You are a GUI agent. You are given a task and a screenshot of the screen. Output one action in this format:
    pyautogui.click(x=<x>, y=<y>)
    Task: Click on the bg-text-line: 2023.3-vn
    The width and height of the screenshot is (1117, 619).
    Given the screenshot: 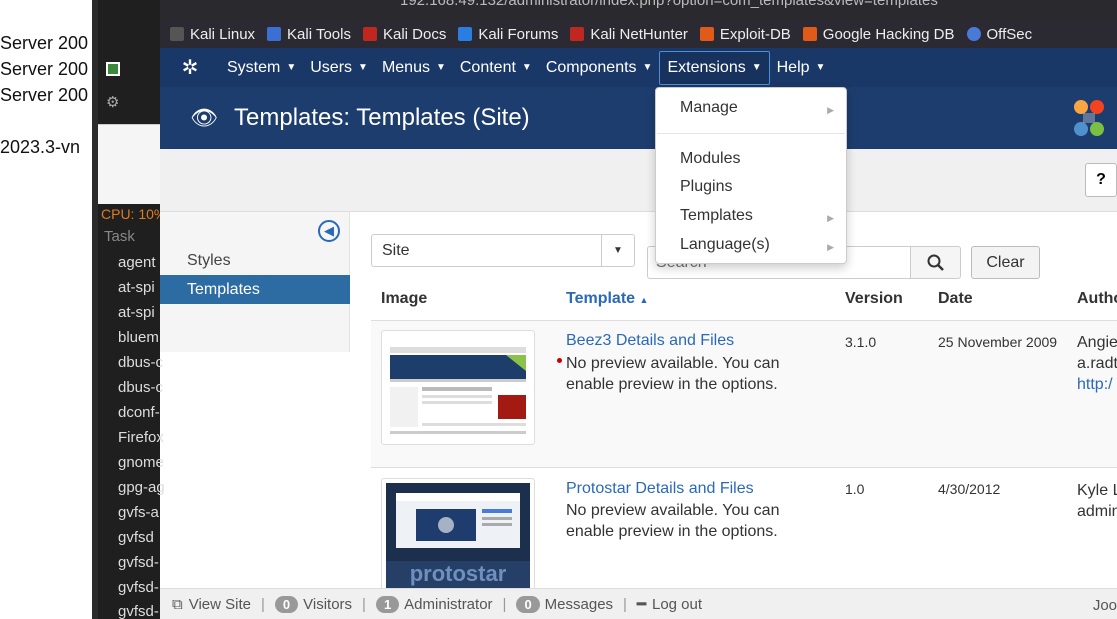 What is the action you would take?
    pyautogui.click(x=40, y=147)
    